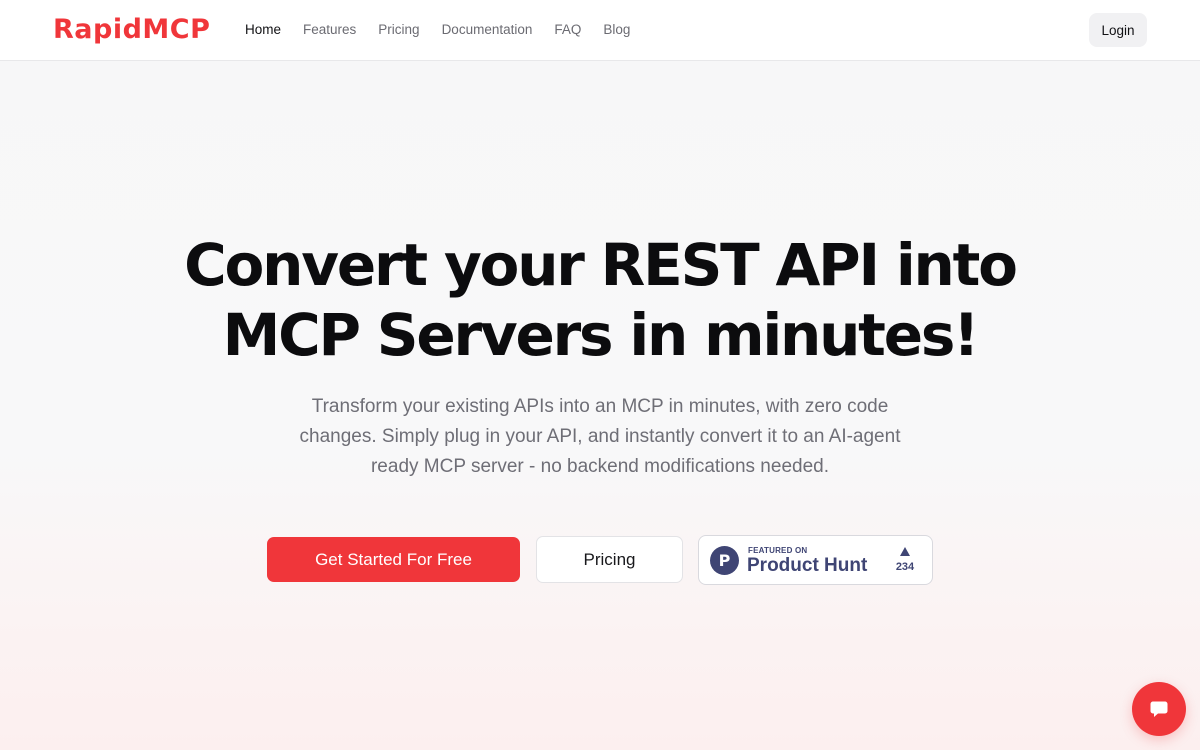 Image resolution: width=1200 pixels, height=750 pixels. What do you see at coordinates (616, 30) in the screenshot?
I see `nav-blog: Blog` at bounding box center [616, 30].